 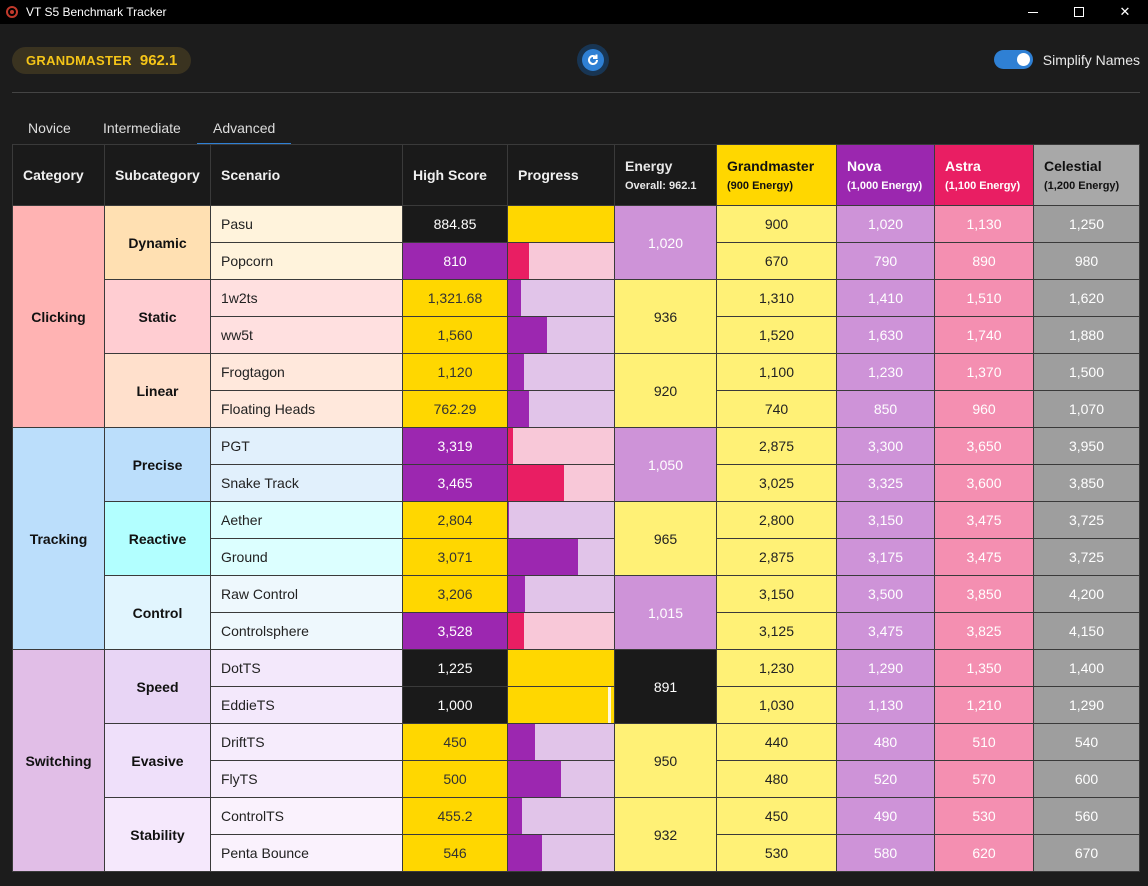 What do you see at coordinates (455, 594) in the screenshot?
I see `high-score-cell: 3,206` at bounding box center [455, 594].